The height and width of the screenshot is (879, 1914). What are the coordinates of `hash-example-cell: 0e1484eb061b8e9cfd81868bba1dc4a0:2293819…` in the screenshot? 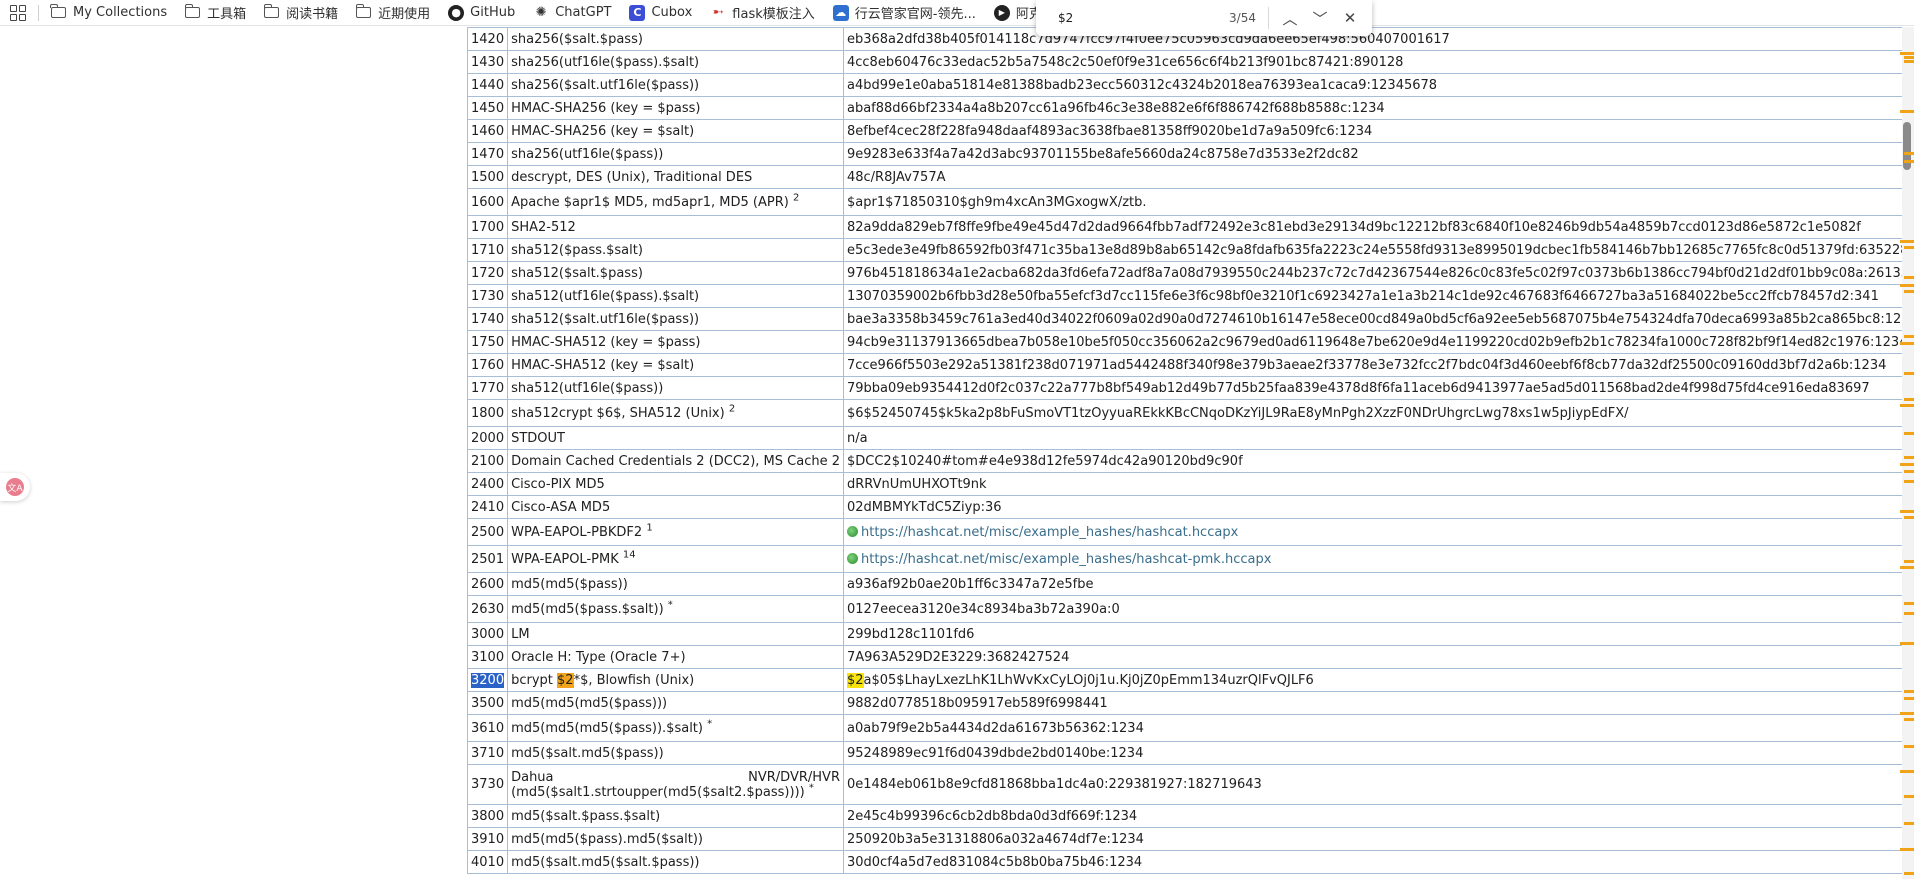 It's located at (1373, 784).